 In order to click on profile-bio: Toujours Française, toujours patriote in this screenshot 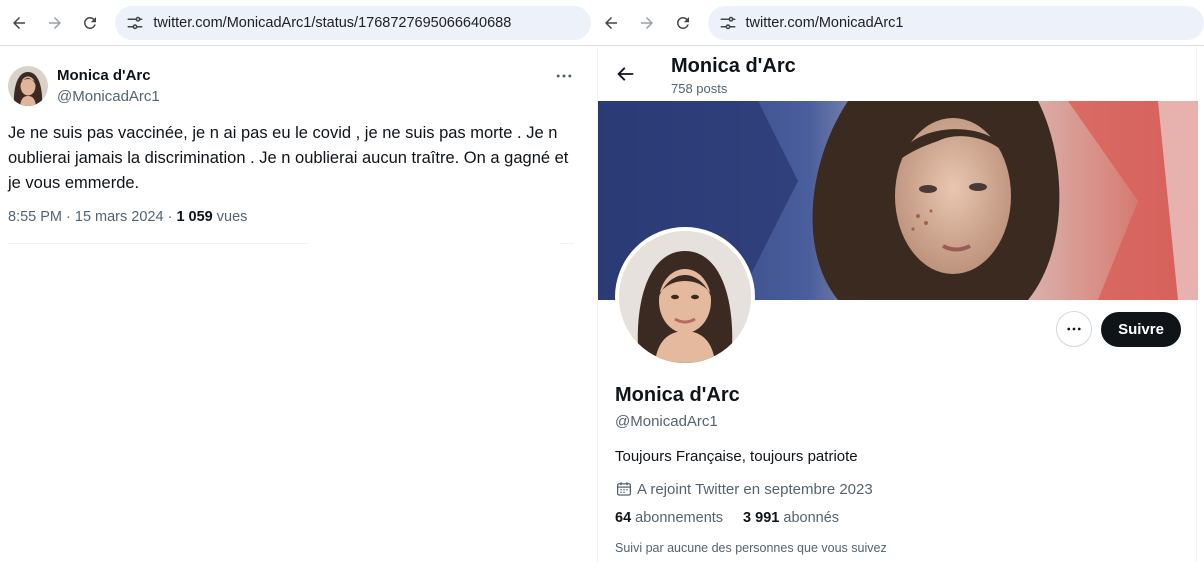, I will do `click(736, 456)`.